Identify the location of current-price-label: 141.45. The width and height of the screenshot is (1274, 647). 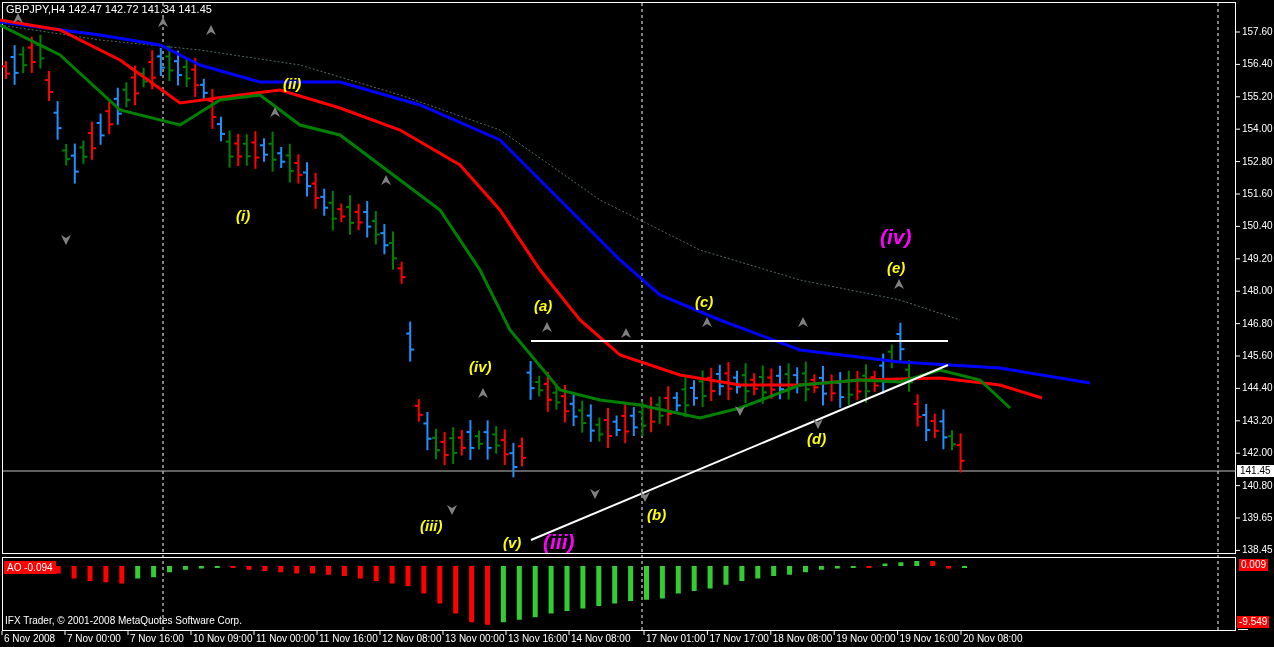
(1255, 471).